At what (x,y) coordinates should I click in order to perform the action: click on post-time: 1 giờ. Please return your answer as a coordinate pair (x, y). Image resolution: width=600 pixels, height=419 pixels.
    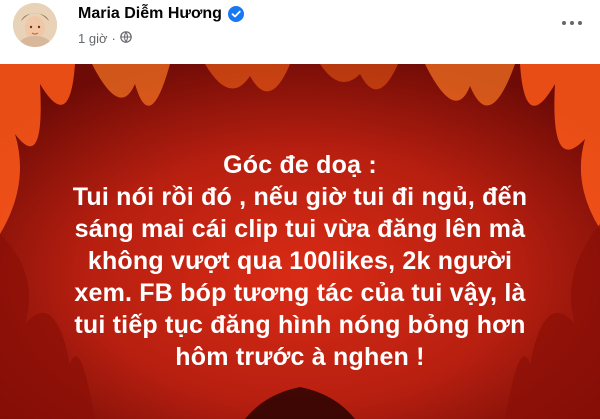
    Looking at the image, I should click on (93, 38).